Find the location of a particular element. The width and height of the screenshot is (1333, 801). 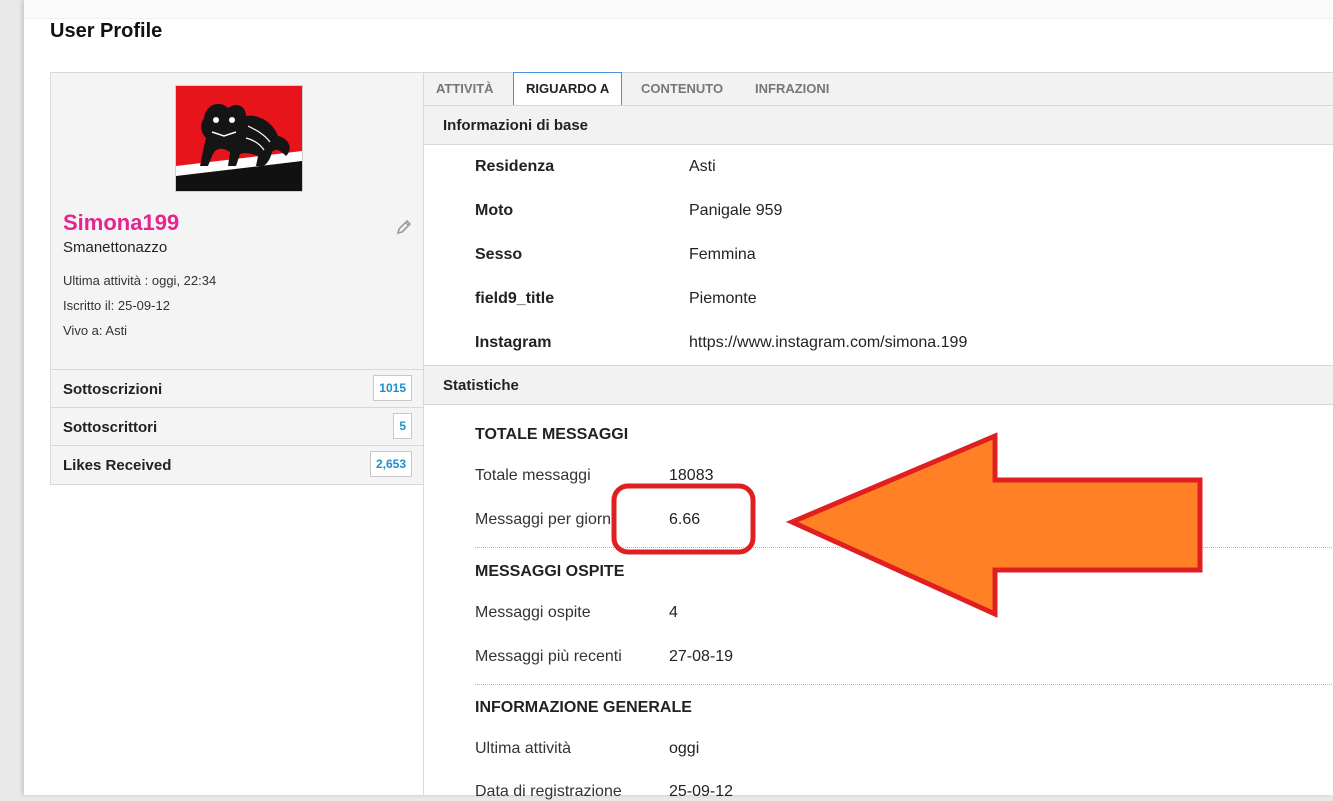

info-label: Moto is located at coordinates (494, 210).